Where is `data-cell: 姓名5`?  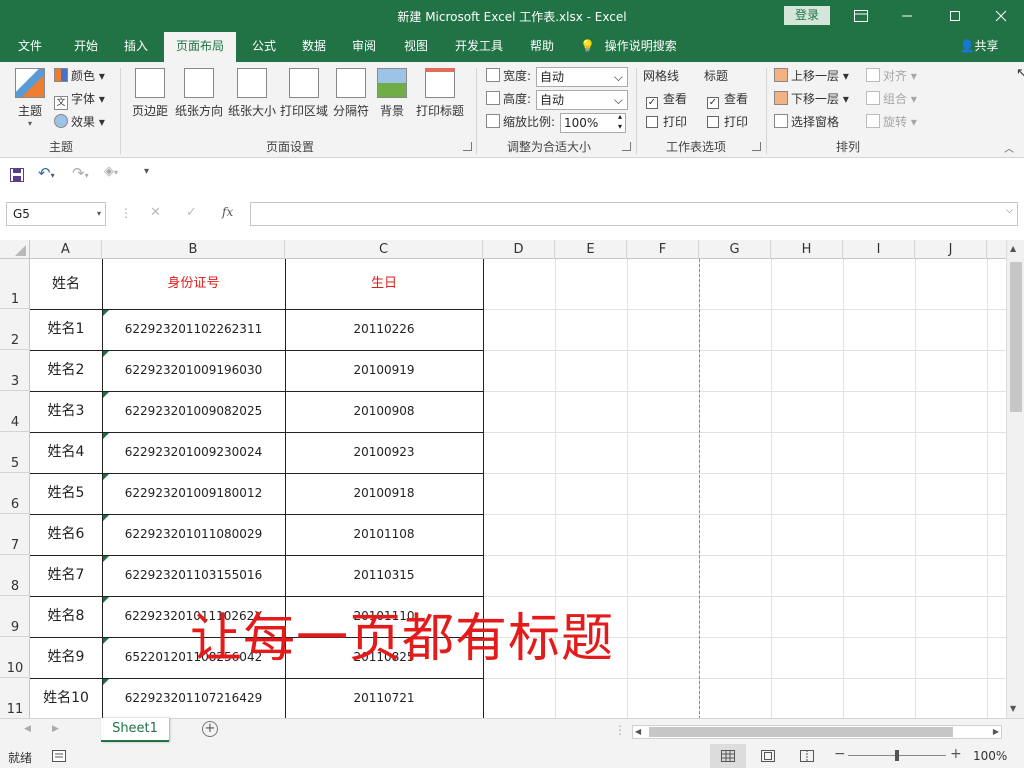 data-cell: 姓名5 is located at coordinates (66, 493).